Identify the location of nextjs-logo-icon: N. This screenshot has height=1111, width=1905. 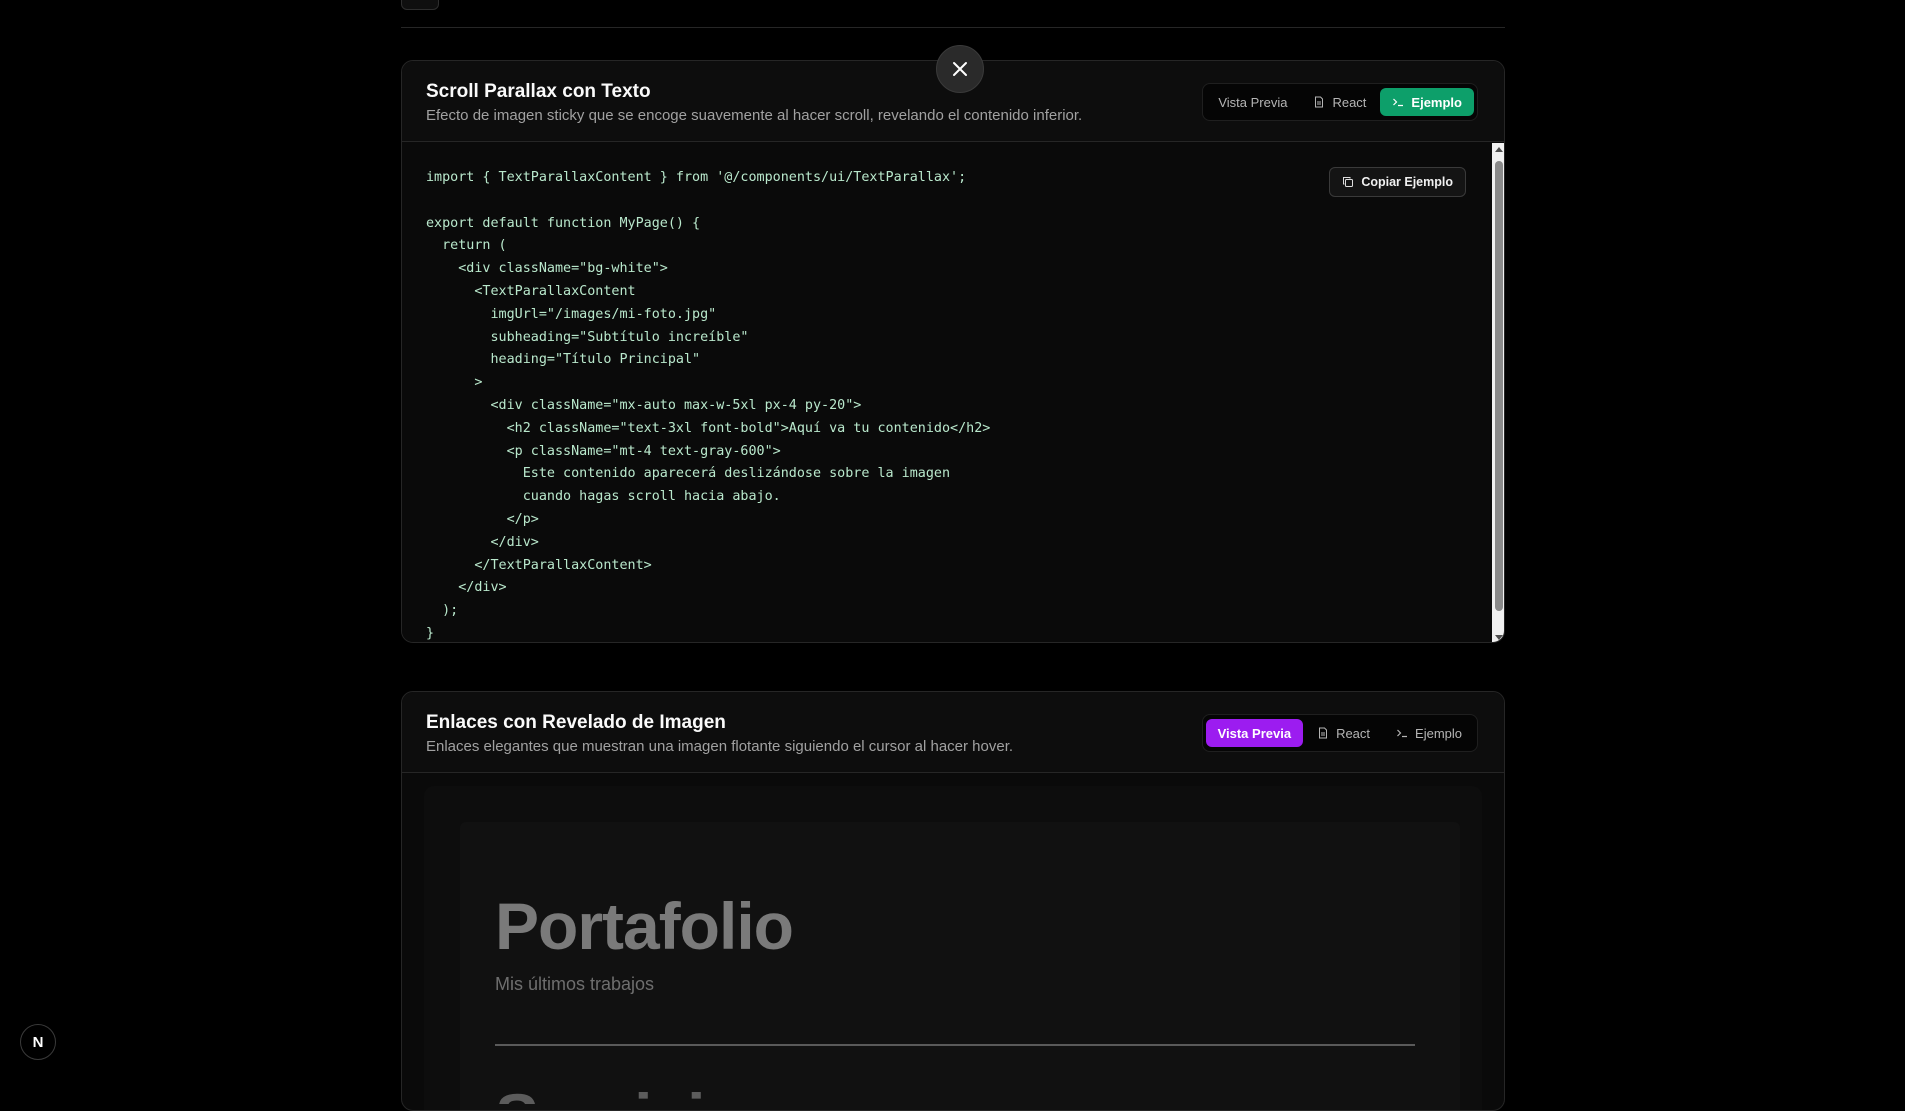
(38, 1042).